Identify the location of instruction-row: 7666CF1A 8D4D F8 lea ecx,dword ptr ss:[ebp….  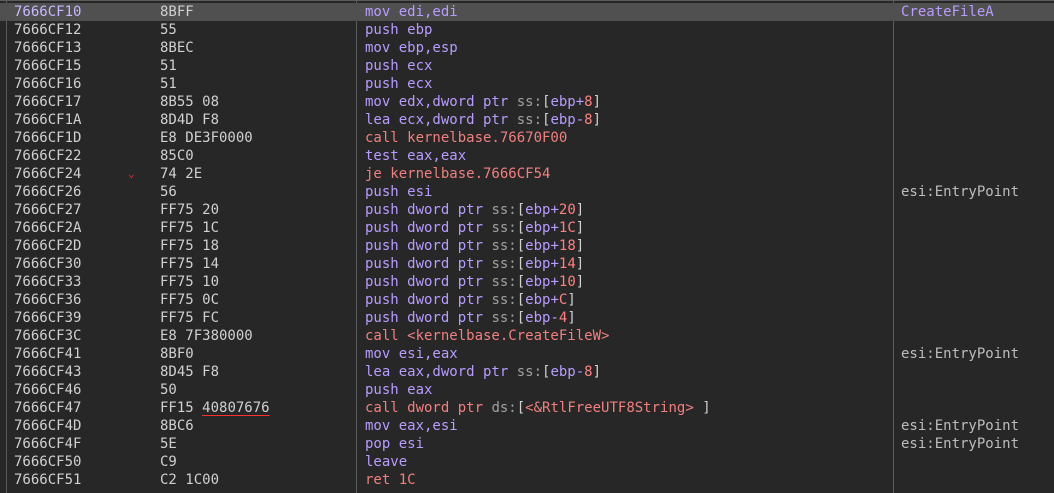
(527, 120).